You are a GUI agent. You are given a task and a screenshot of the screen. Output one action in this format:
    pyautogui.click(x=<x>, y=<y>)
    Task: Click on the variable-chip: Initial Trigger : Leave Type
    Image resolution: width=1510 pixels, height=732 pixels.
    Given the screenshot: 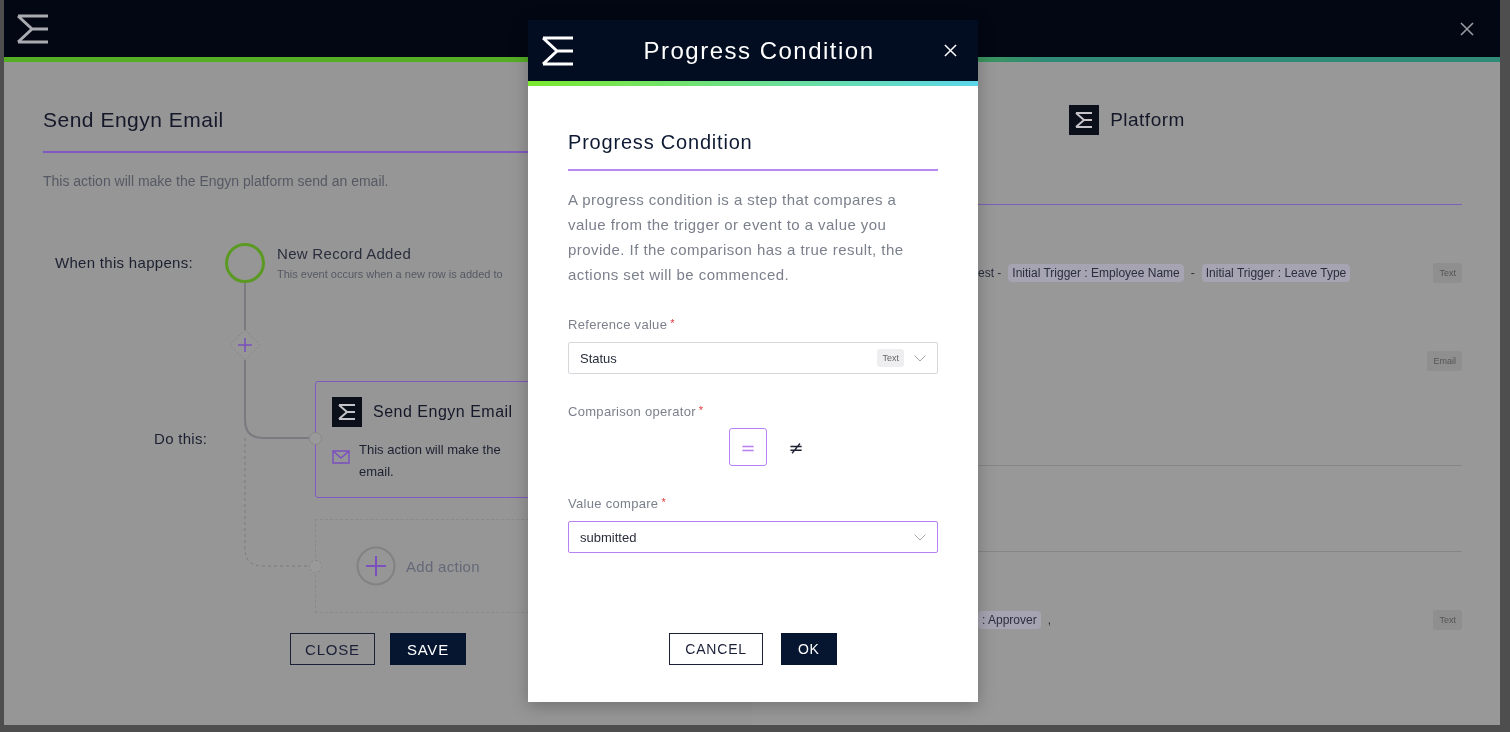 What is the action you would take?
    pyautogui.click(x=1276, y=273)
    